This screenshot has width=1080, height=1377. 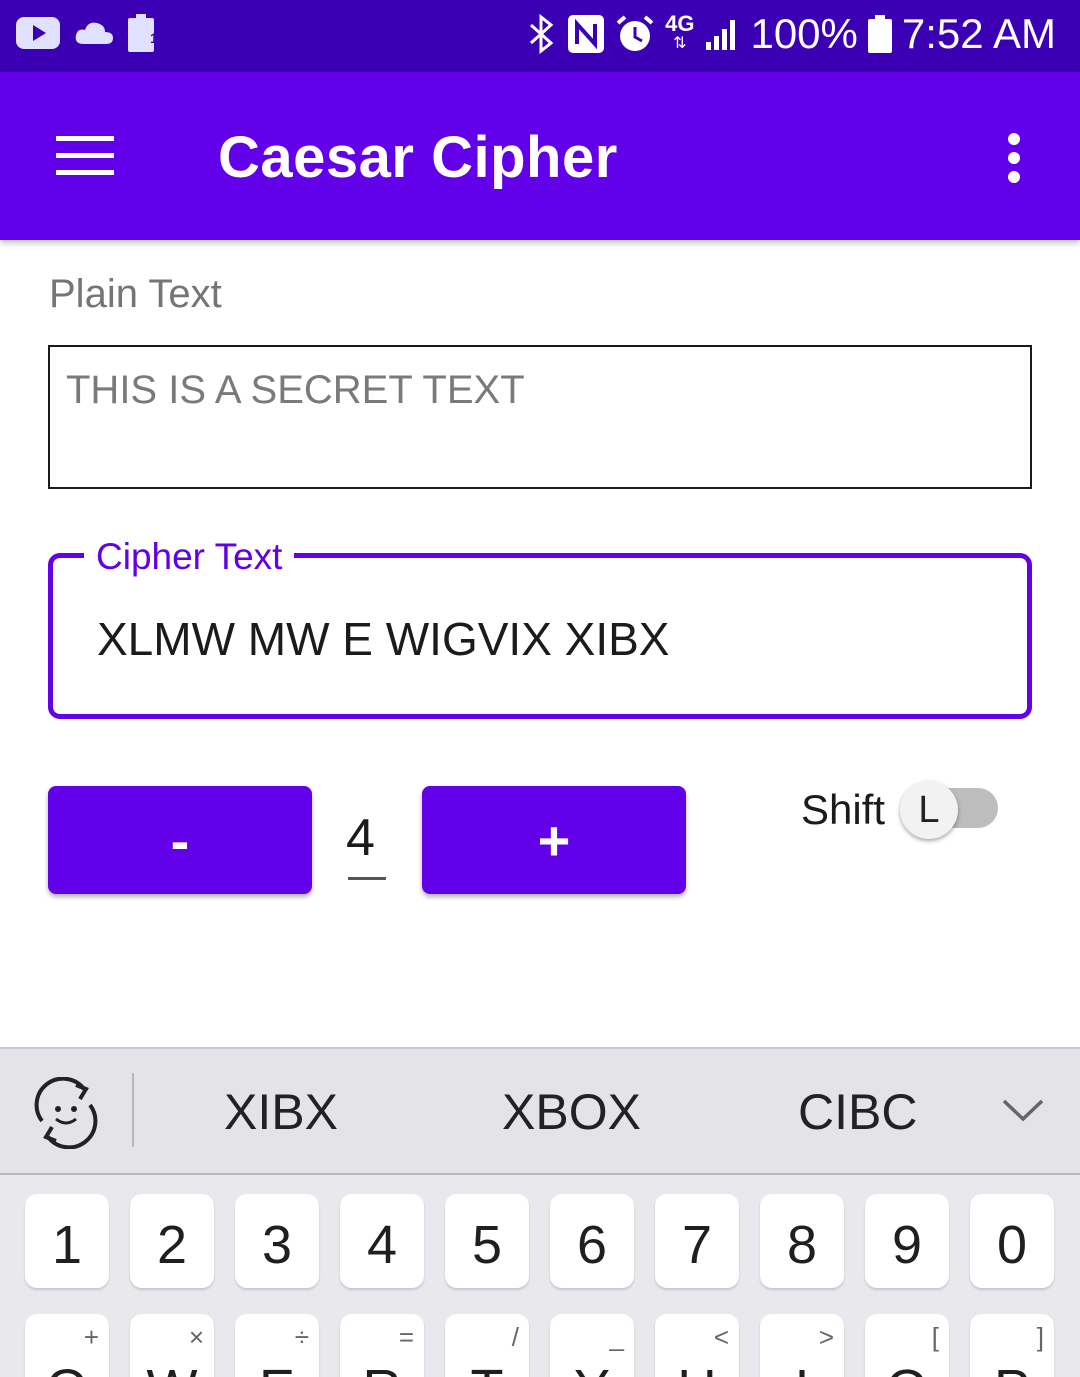 I want to click on battery-percent: 100%, so click(x=804, y=33).